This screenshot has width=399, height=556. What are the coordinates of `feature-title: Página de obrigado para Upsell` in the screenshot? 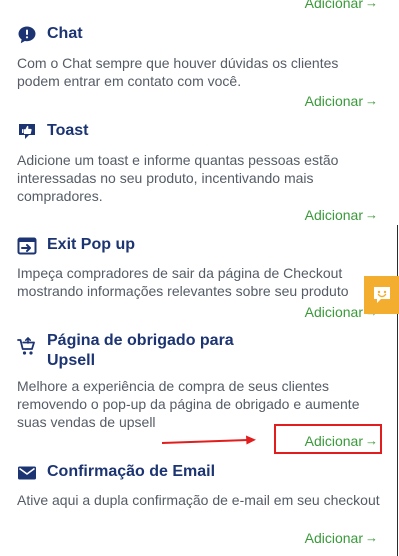 It's located at (140, 350).